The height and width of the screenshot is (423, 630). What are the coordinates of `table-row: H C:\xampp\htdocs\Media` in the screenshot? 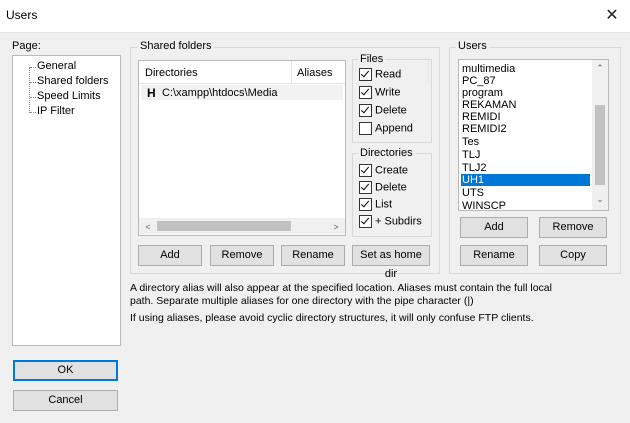 It's located at (242, 92).